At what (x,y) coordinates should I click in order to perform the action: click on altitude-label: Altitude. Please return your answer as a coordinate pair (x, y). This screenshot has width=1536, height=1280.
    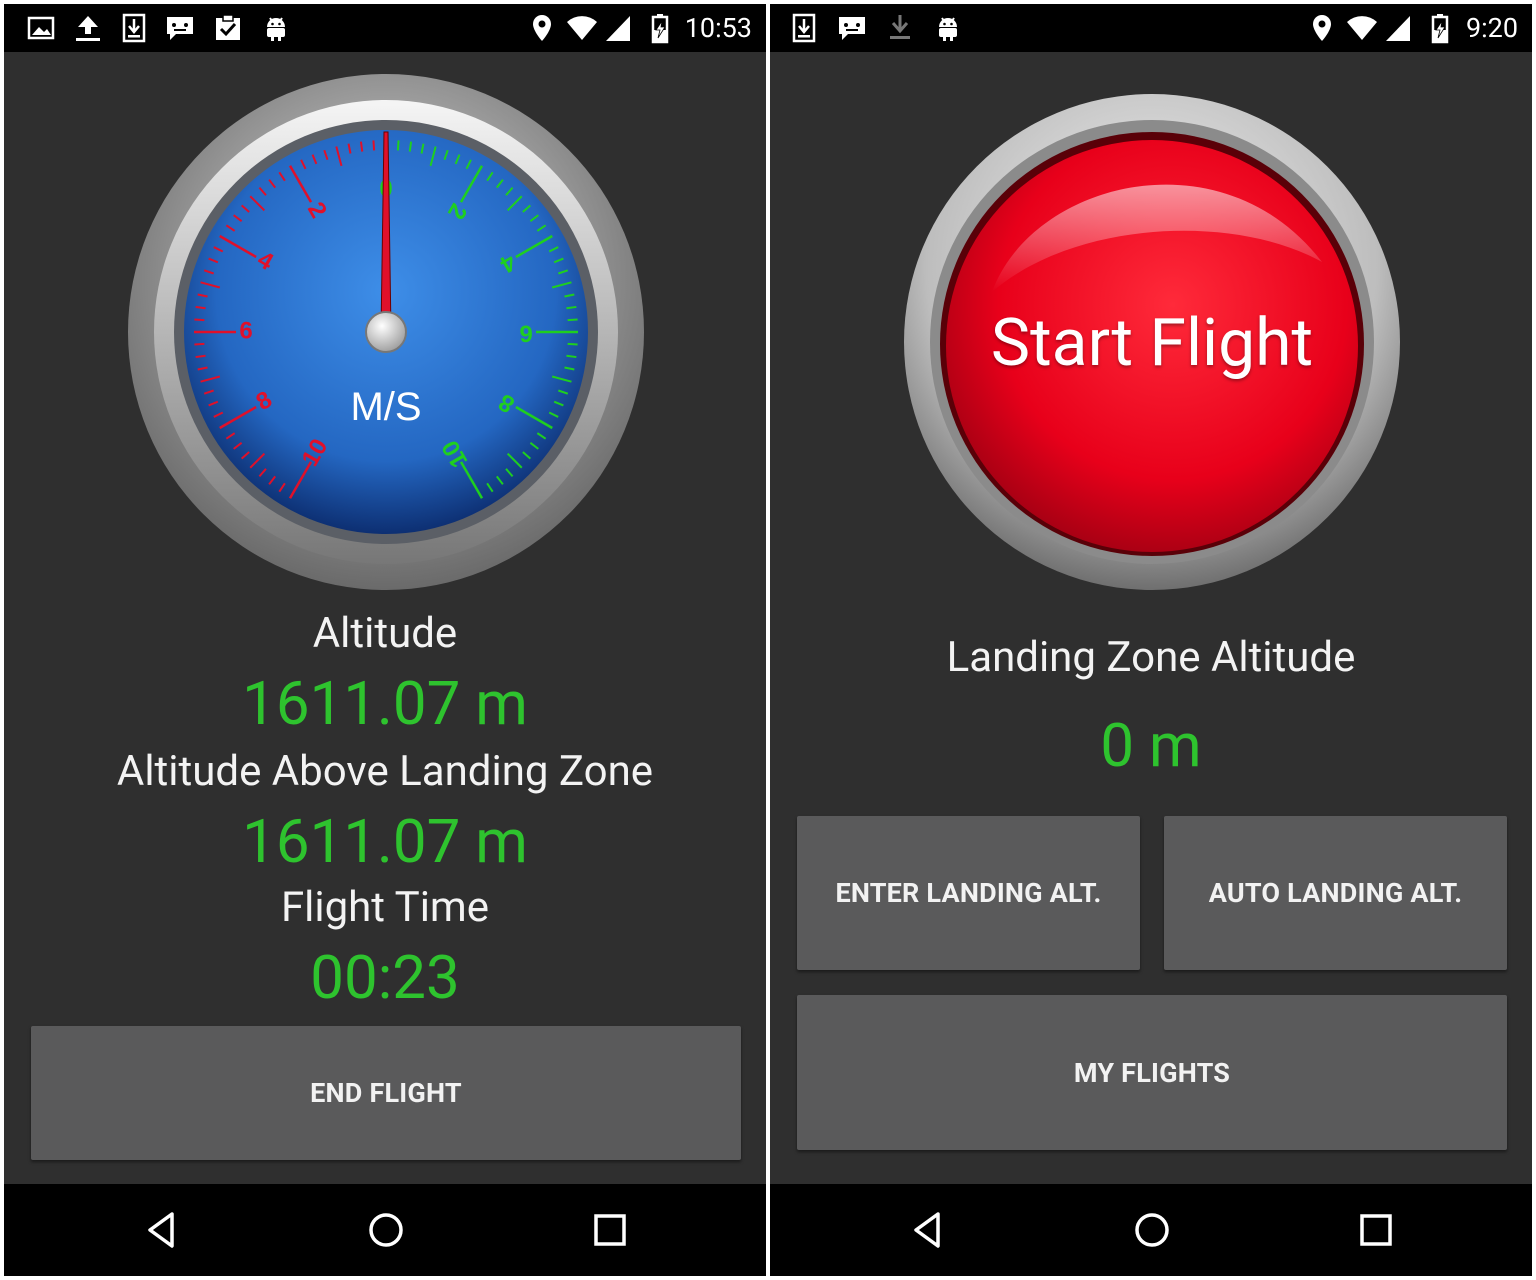
    Looking at the image, I should click on (385, 633).